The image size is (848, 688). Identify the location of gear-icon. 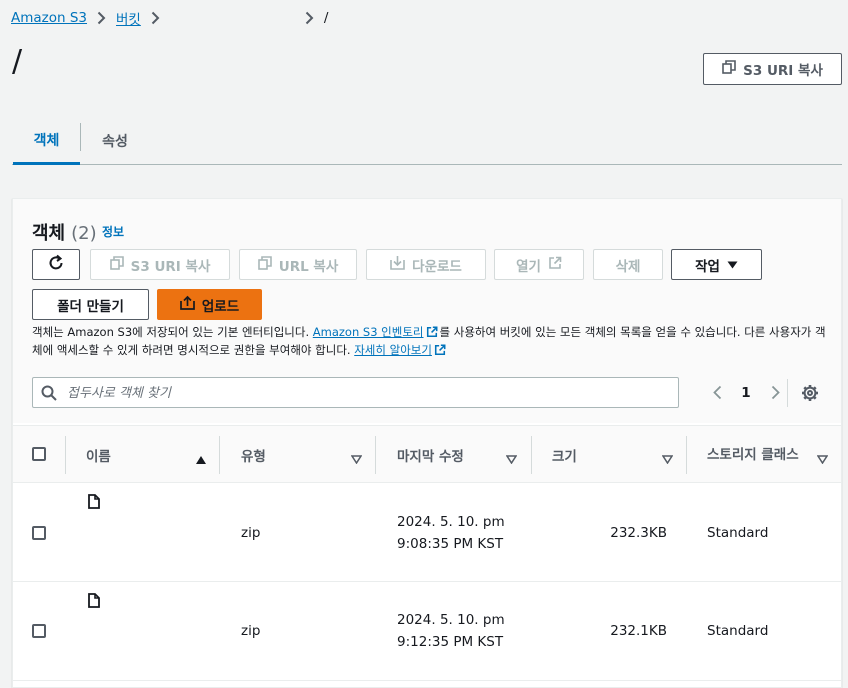
(810, 395).